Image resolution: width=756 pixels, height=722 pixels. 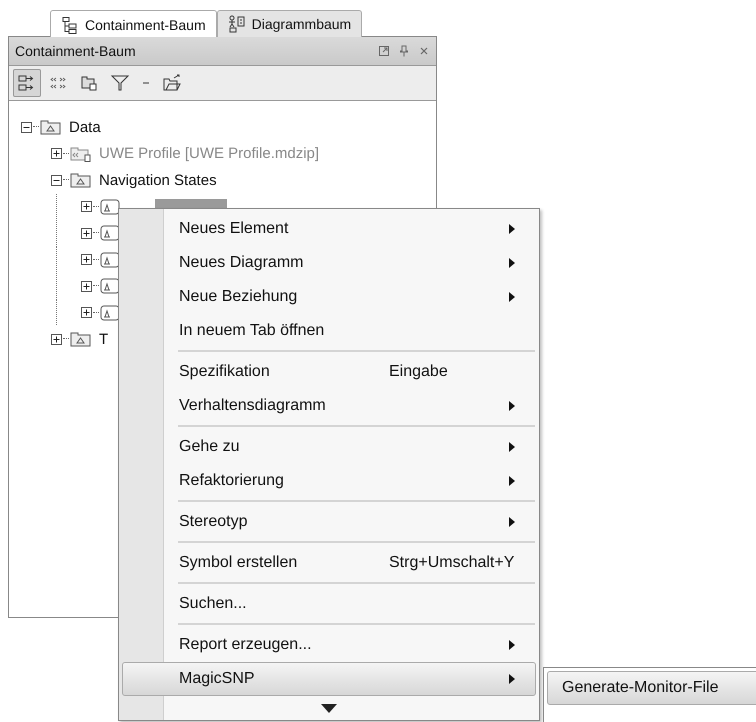 I want to click on tree-item: Data, so click(x=85, y=127).